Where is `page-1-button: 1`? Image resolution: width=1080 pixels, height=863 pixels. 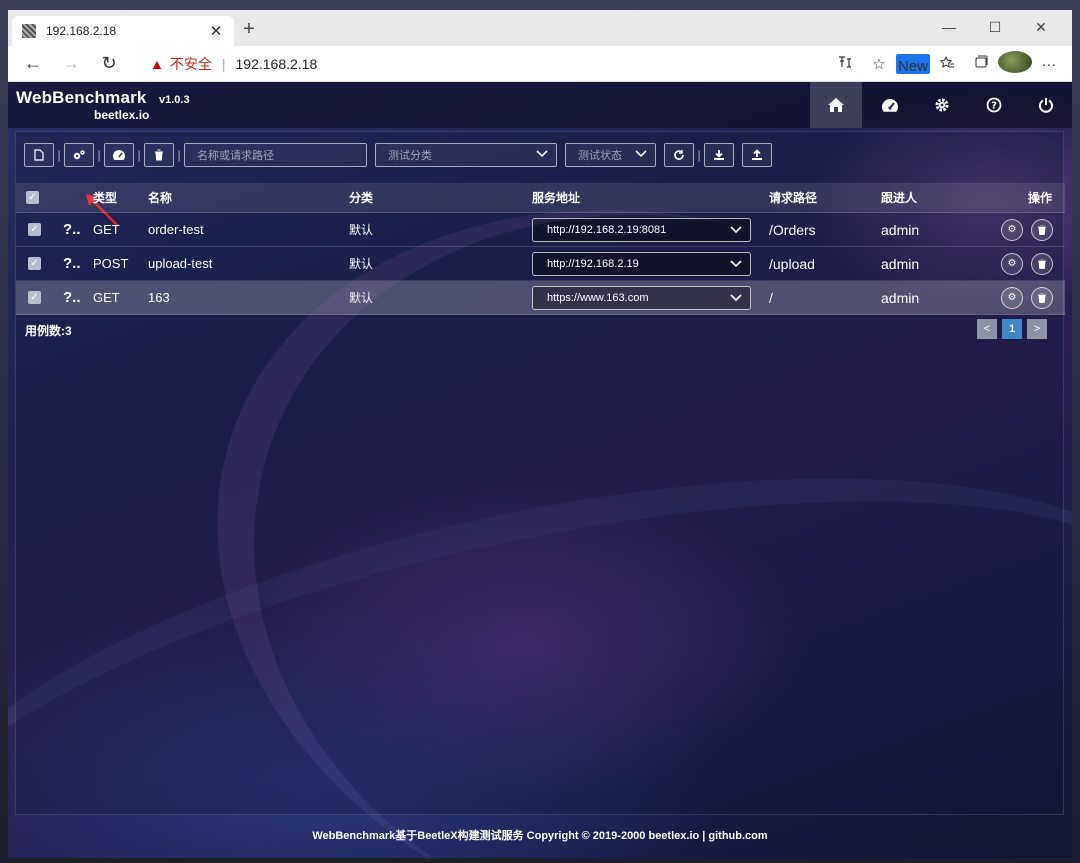 page-1-button: 1 is located at coordinates (1012, 329).